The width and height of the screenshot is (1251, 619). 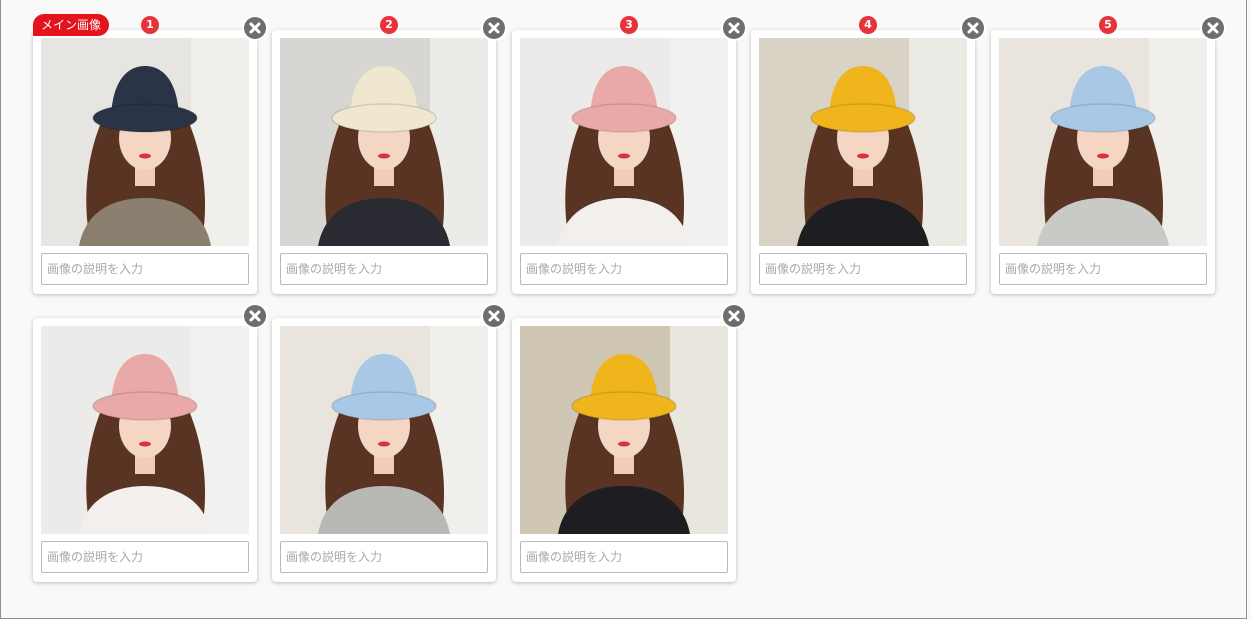 I want to click on image-order-number: 5, so click(x=1108, y=25).